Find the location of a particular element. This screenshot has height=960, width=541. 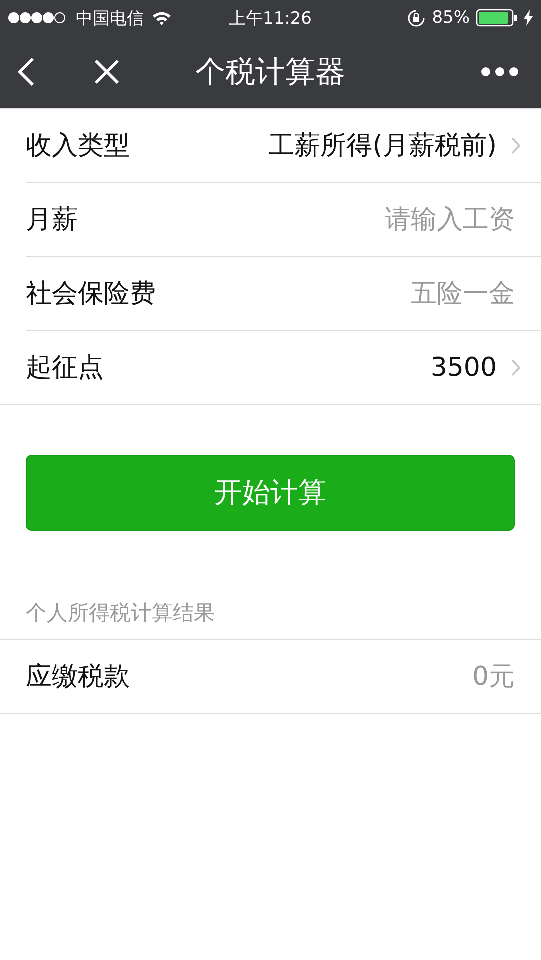

signal-icon is located at coordinates (38, 18).